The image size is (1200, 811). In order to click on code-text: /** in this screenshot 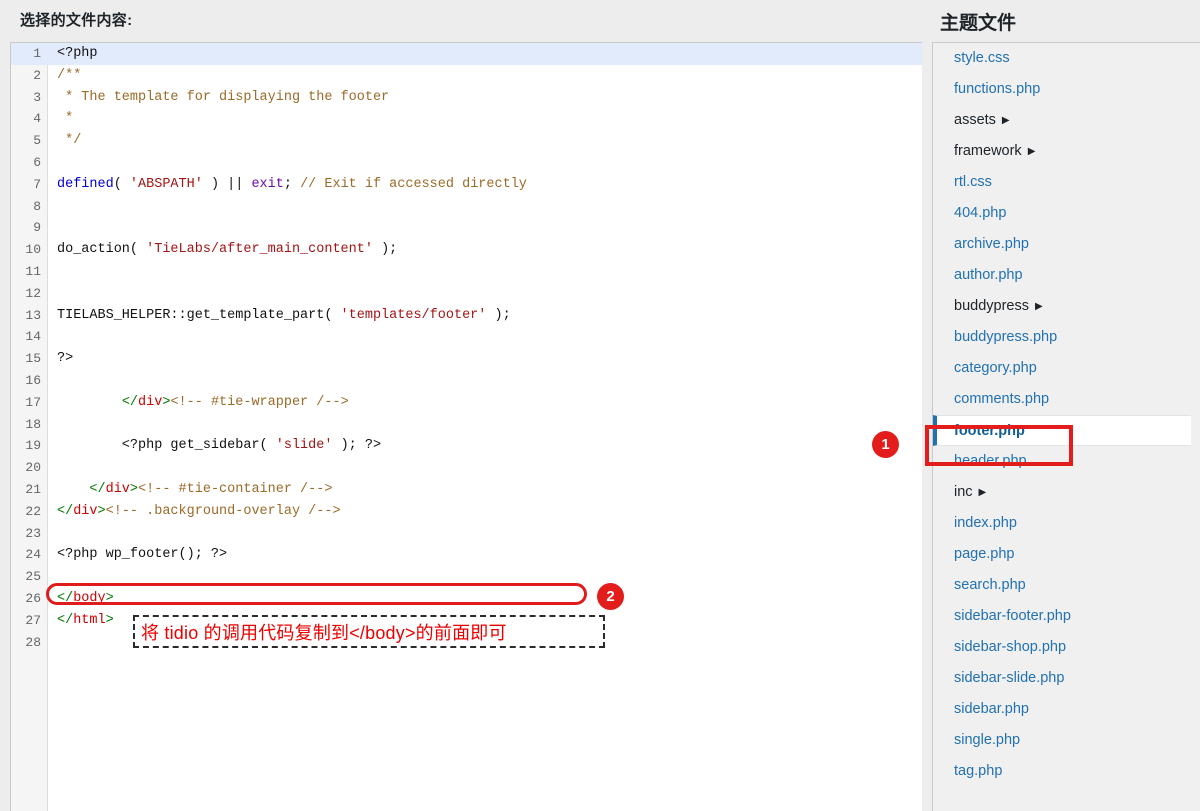, I will do `click(69, 76)`.